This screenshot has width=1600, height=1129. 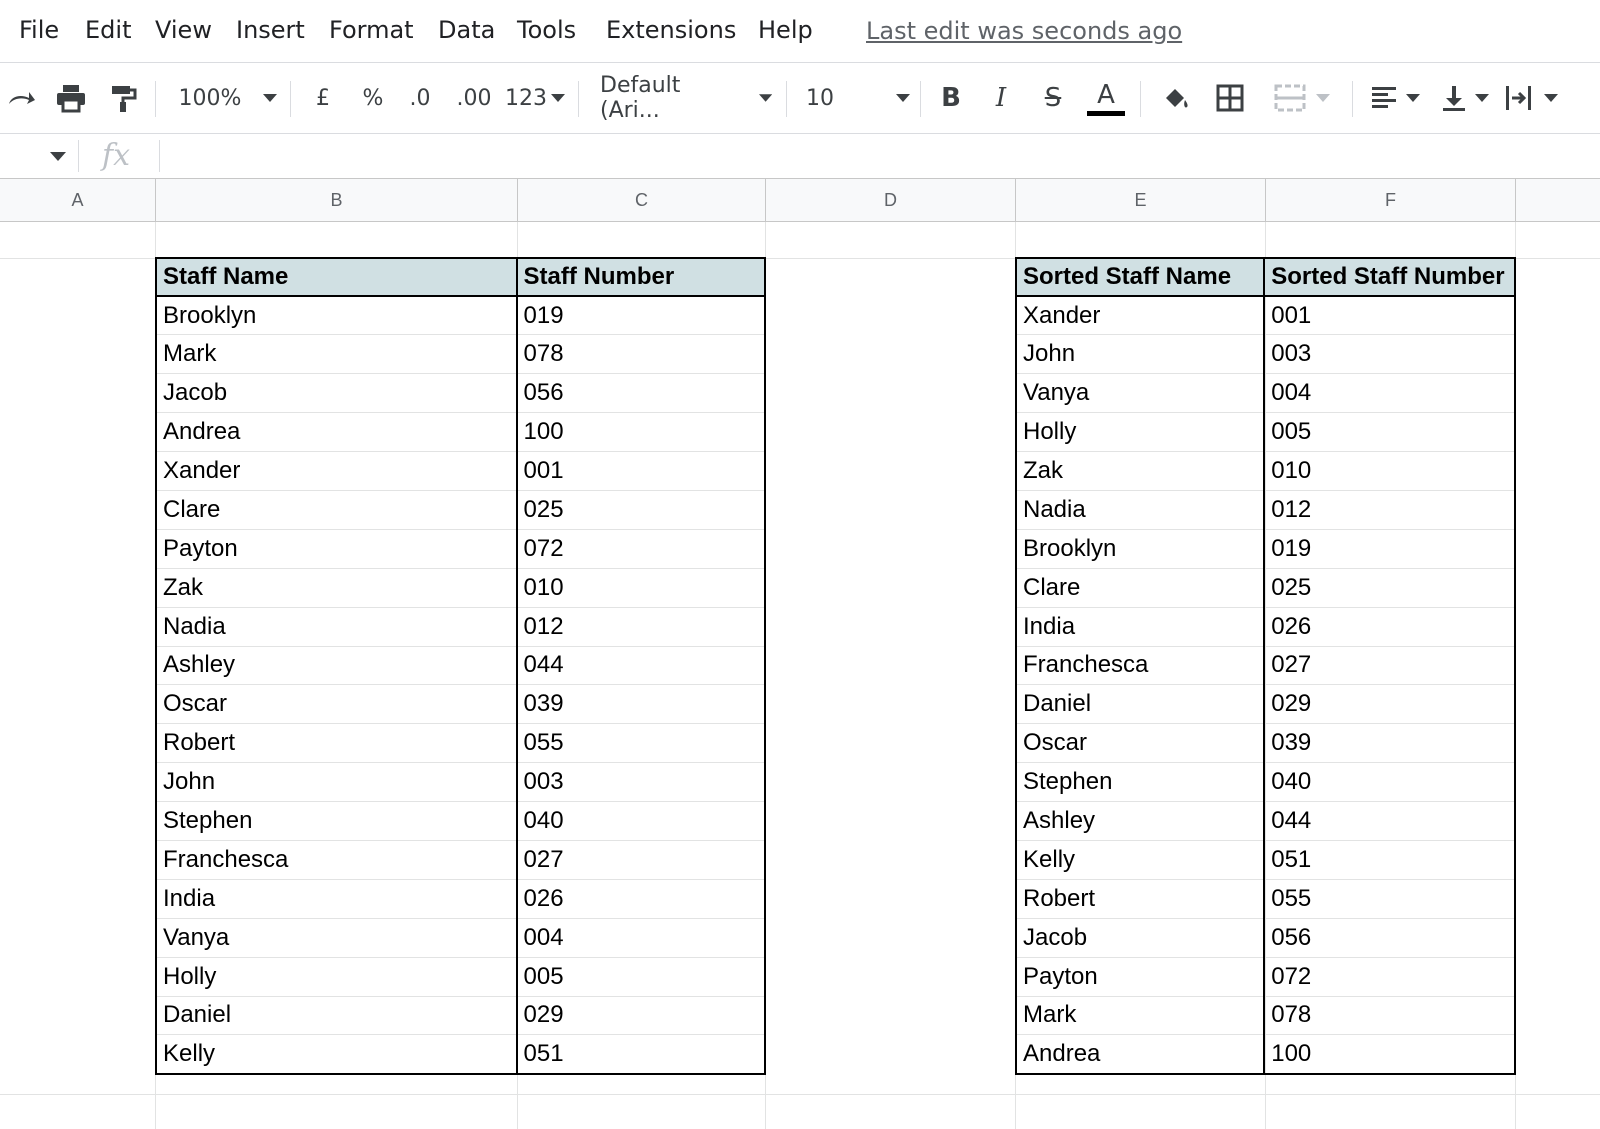 What do you see at coordinates (336, 393) in the screenshot?
I see `cell-staff-name: Jacob` at bounding box center [336, 393].